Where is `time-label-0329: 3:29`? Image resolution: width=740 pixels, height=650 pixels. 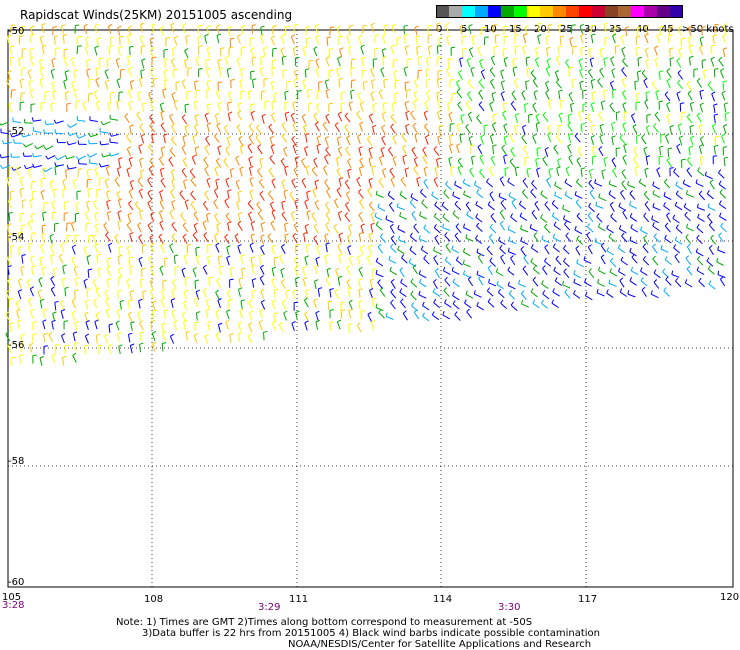 time-label-0329: 3:29 is located at coordinates (269, 607).